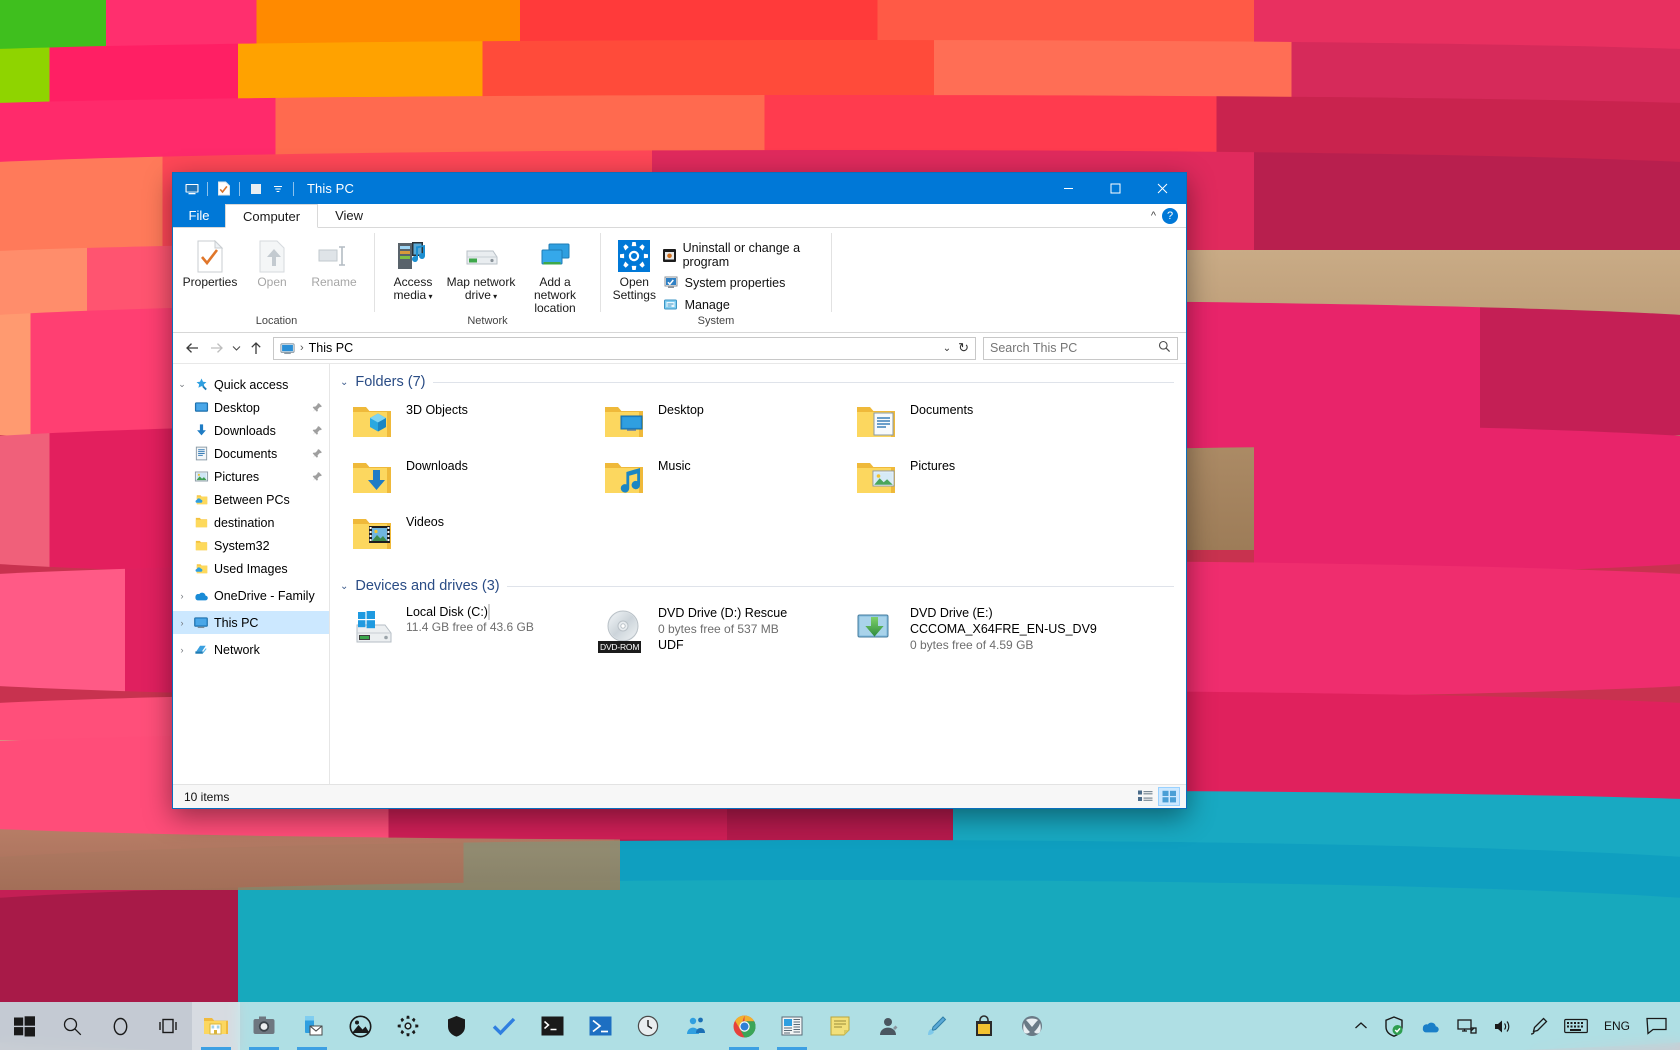  Describe the element at coordinates (272, 261) in the screenshot. I see `open-button: Open` at that location.